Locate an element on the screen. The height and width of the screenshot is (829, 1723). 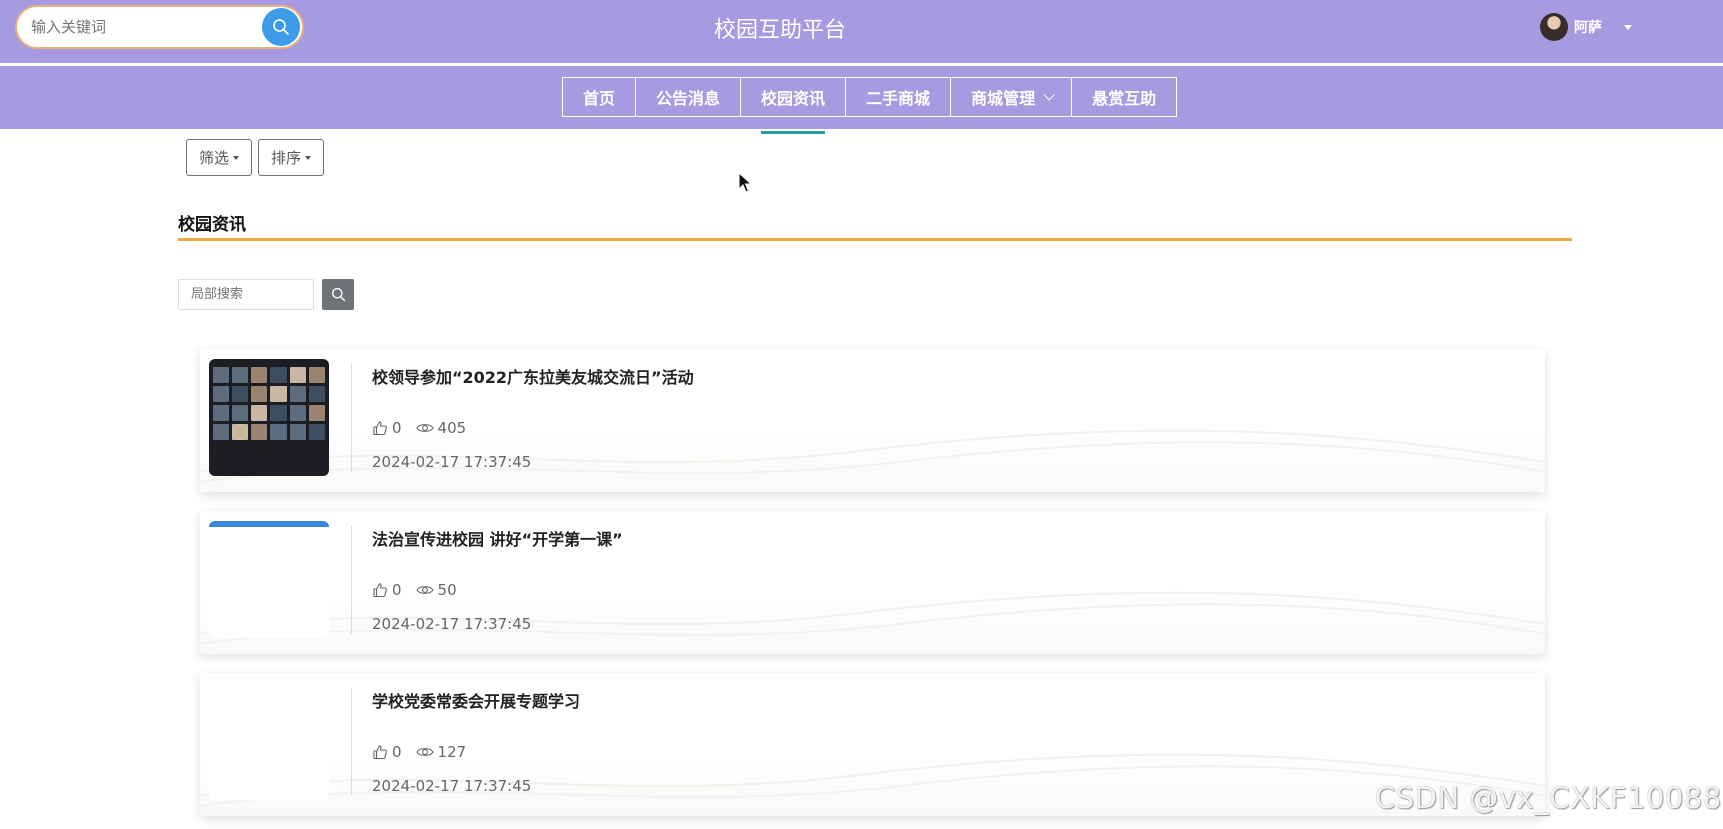
user-menu: 阿萨 is located at coordinates (1586, 27).